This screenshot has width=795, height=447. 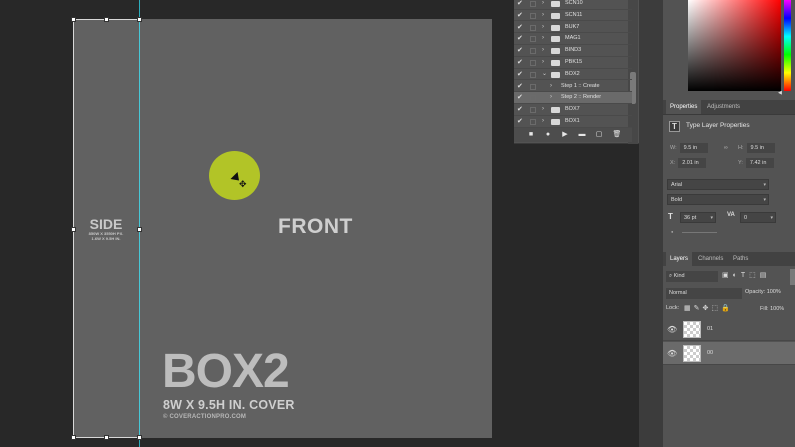 What do you see at coordinates (780, 93) in the screenshot?
I see `hue-slider-arrow-icon: ◀` at bounding box center [780, 93].